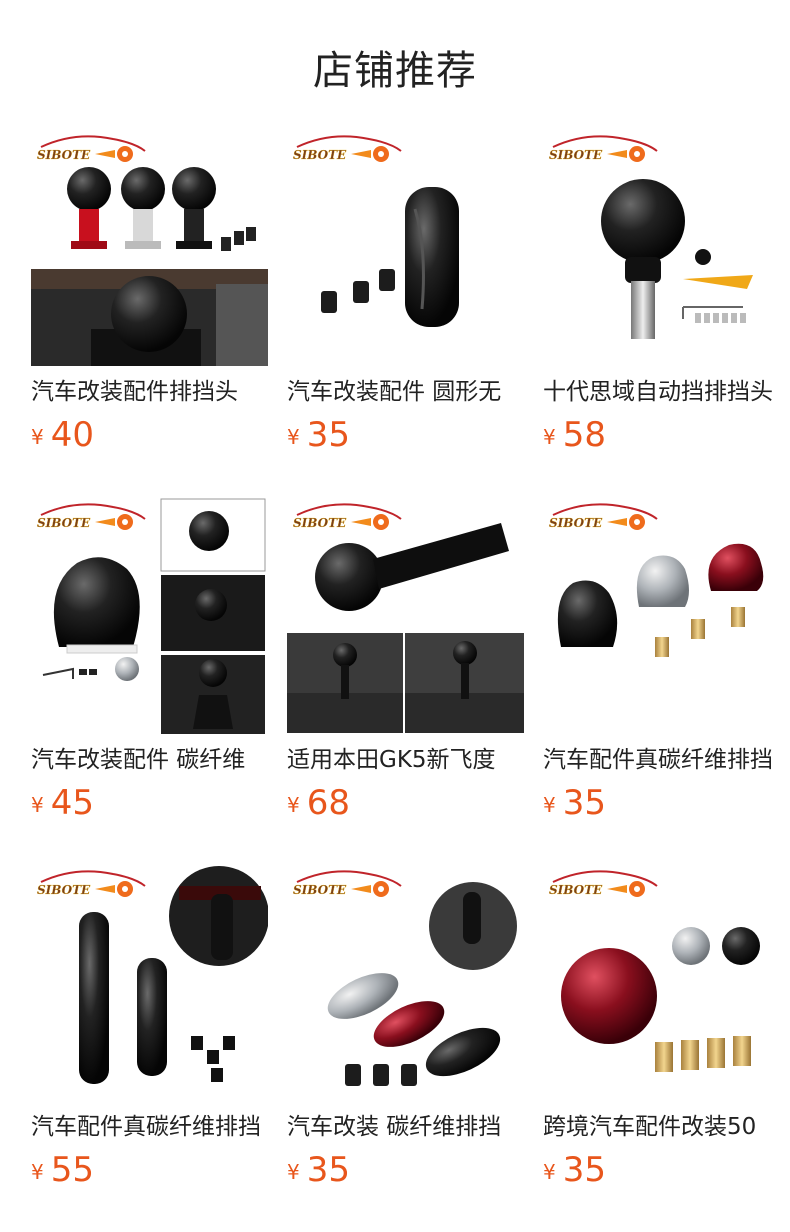 Image resolution: width=790 pixels, height=1232 pixels. I want to click on page-title: 店铺推荐, so click(395, 71).